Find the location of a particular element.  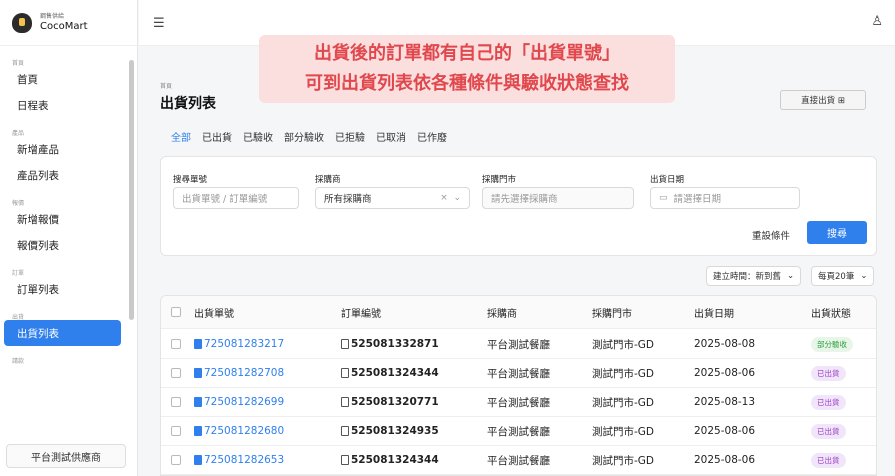

order-no-text: 525081324935 is located at coordinates (395, 431).